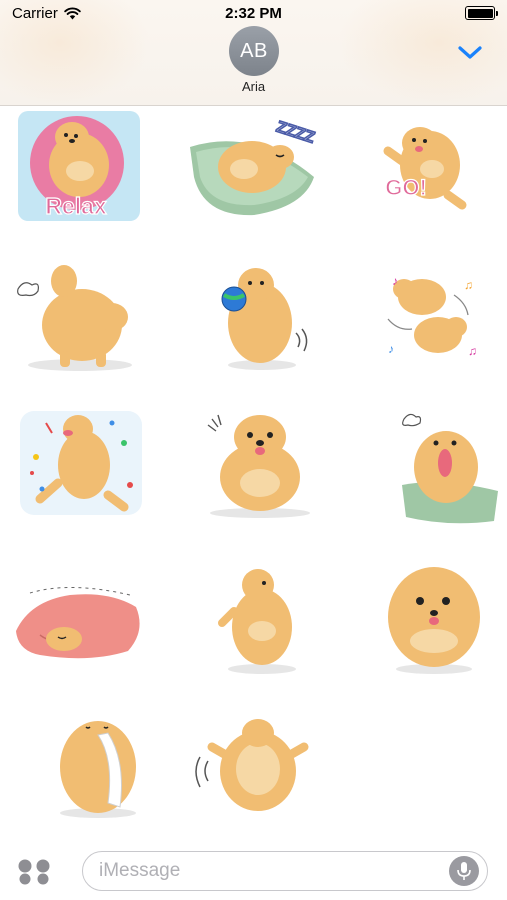 The image size is (507, 900). What do you see at coordinates (254, 51) in the screenshot?
I see `avatar: AB` at bounding box center [254, 51].